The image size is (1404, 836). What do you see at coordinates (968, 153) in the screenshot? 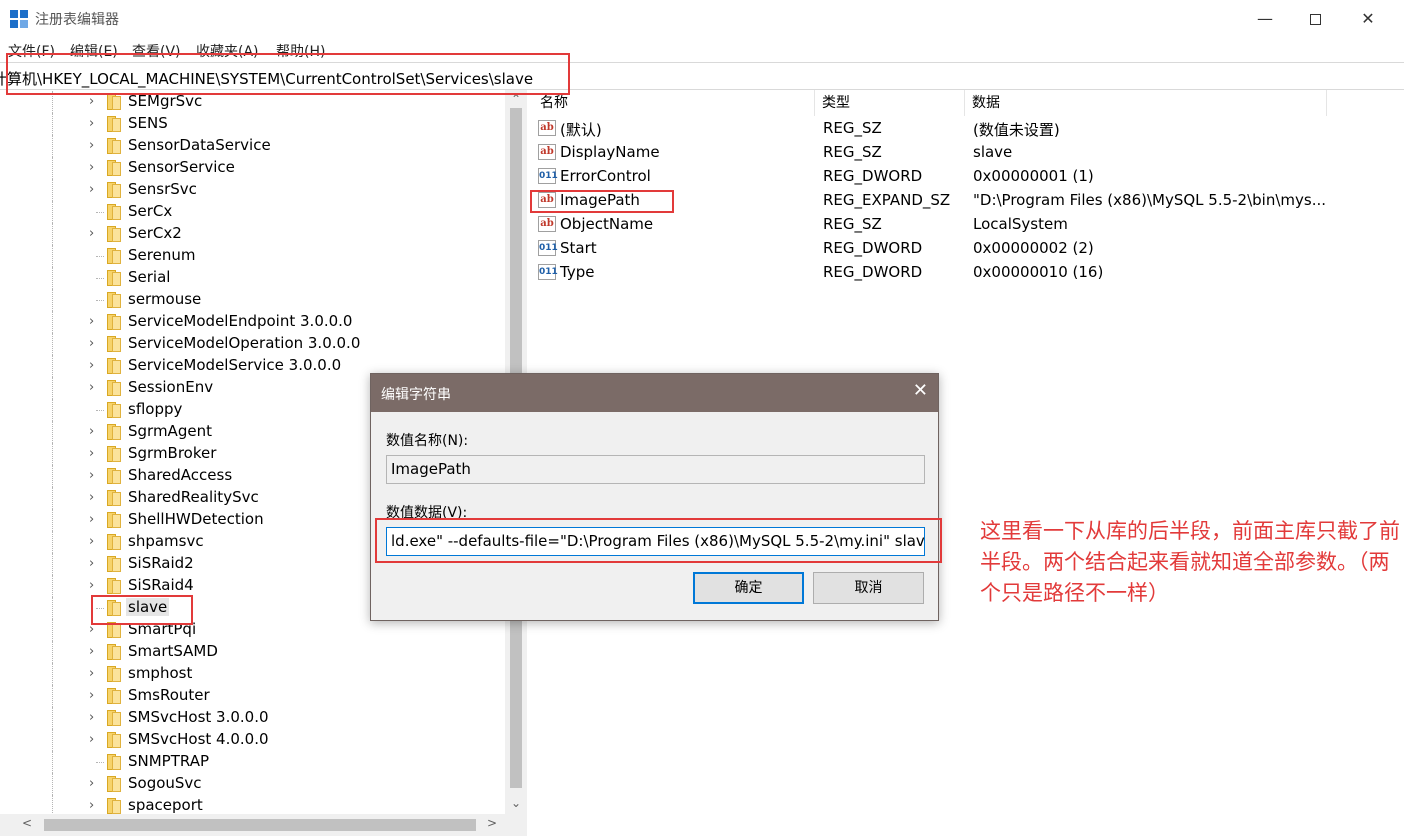
I see `value-row: ab DisplayName REG_SZ slave` at bounding box center [968, 153].